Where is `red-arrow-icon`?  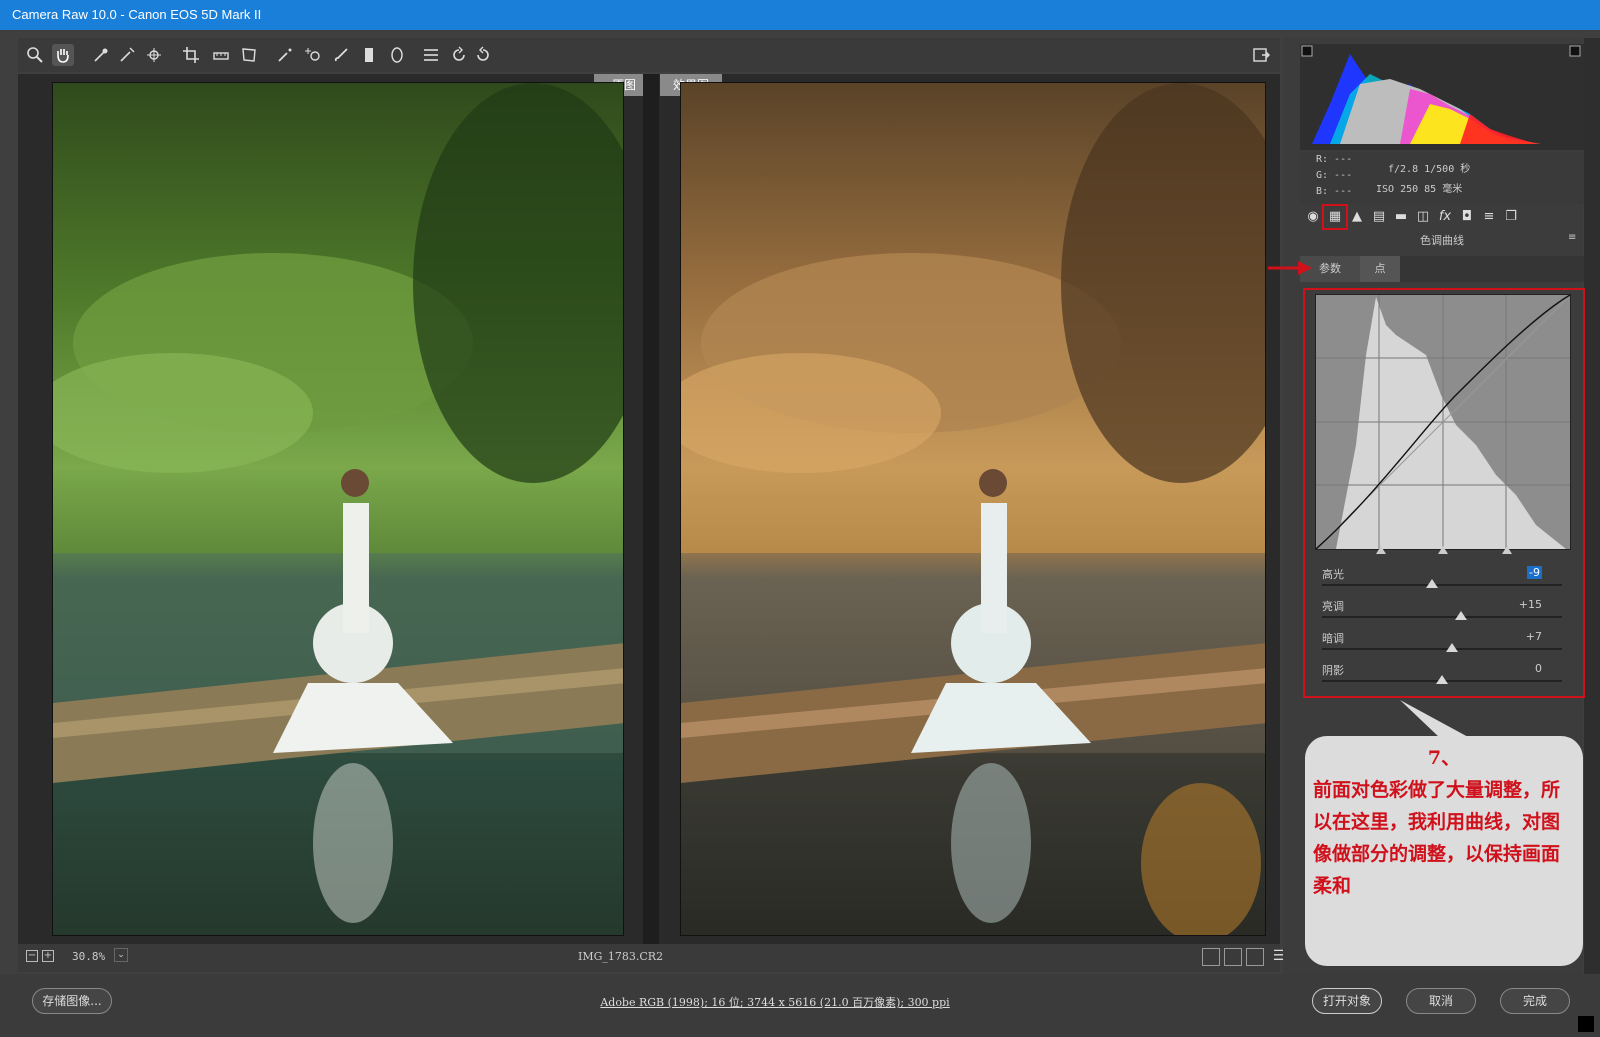 red-arrow-icon is located at coordinates (1290, 270).